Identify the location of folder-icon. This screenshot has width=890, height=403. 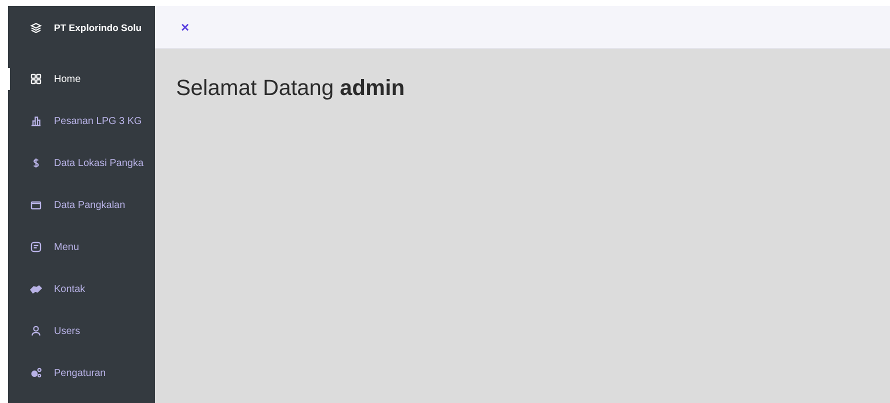
(36, 205).